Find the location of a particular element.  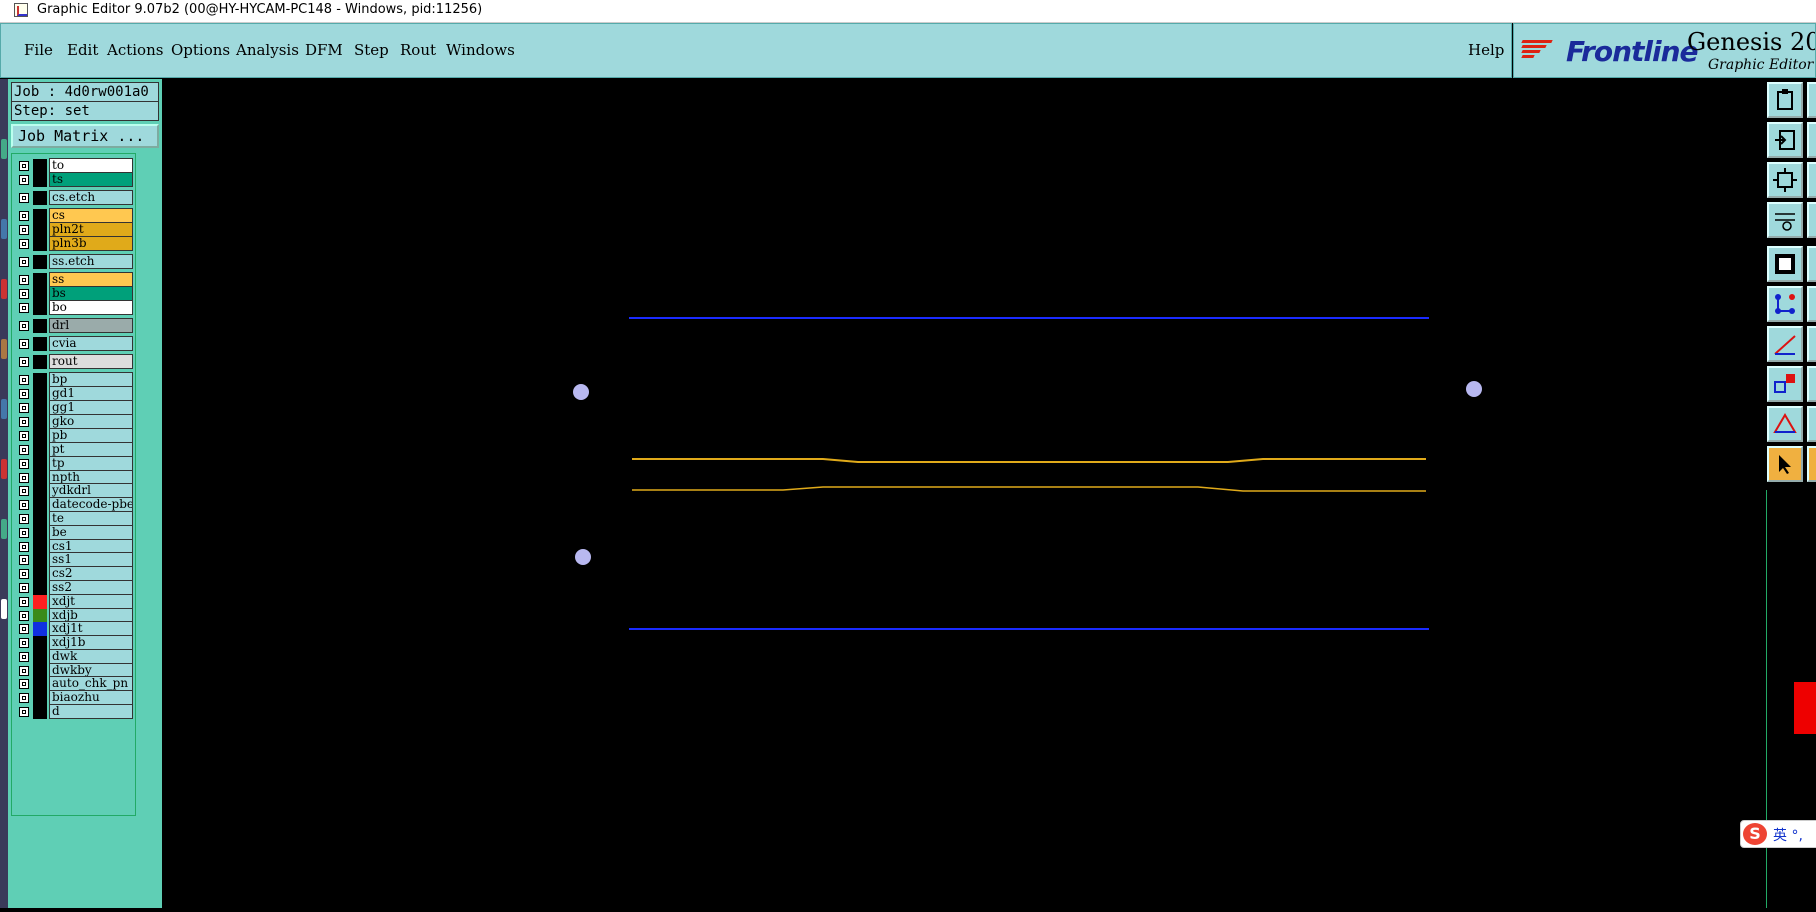

menu-step: Step is located at coordinates (371, 50).